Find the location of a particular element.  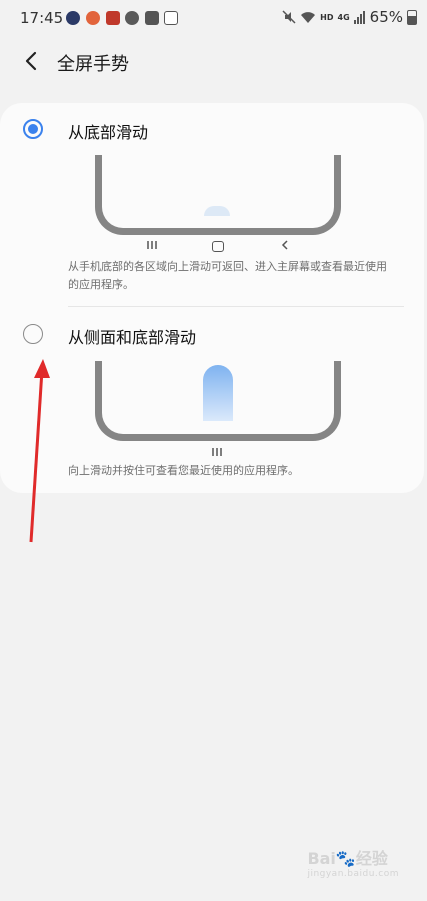

paw-logo: 🐾 is located at coordinates (345, 858).